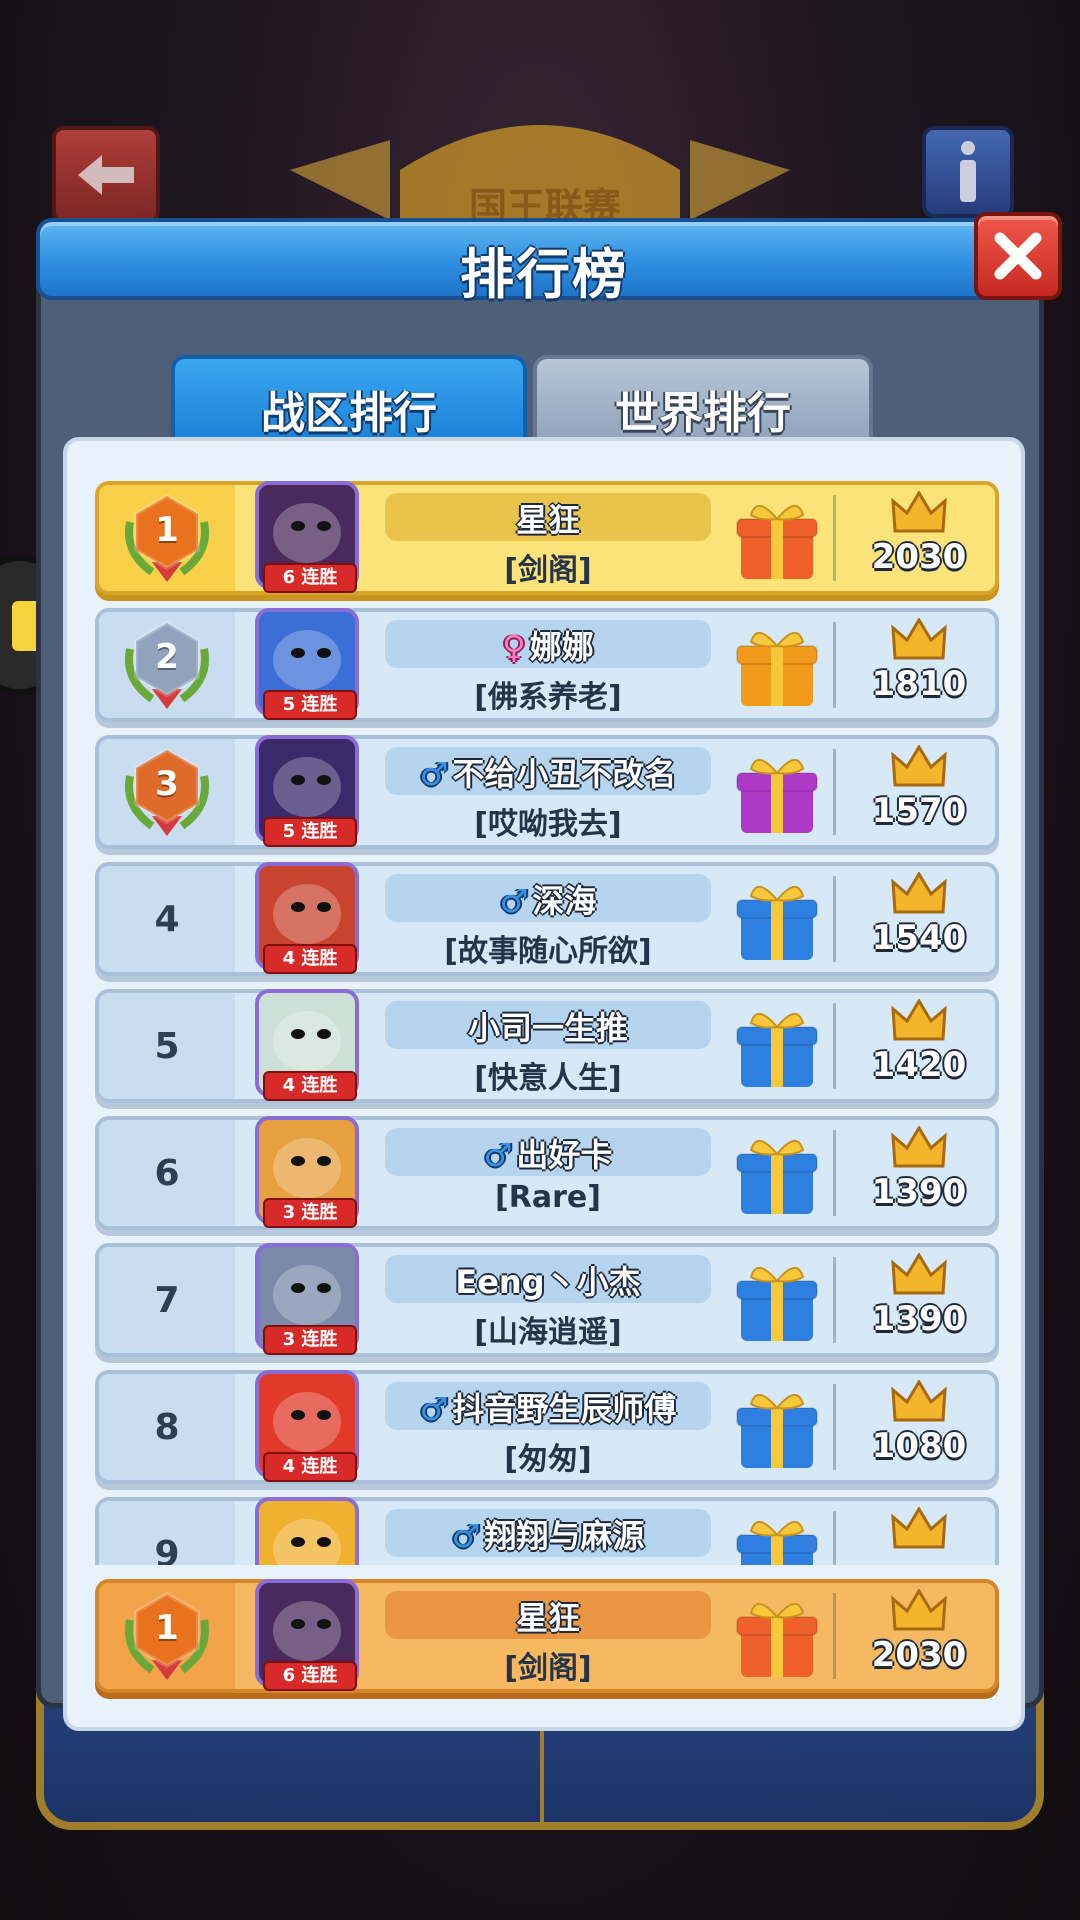 The image size is (1080, 1920). Describe the element at coordinates (968, 171) in the screenshot. I see `info-icon` at that location.